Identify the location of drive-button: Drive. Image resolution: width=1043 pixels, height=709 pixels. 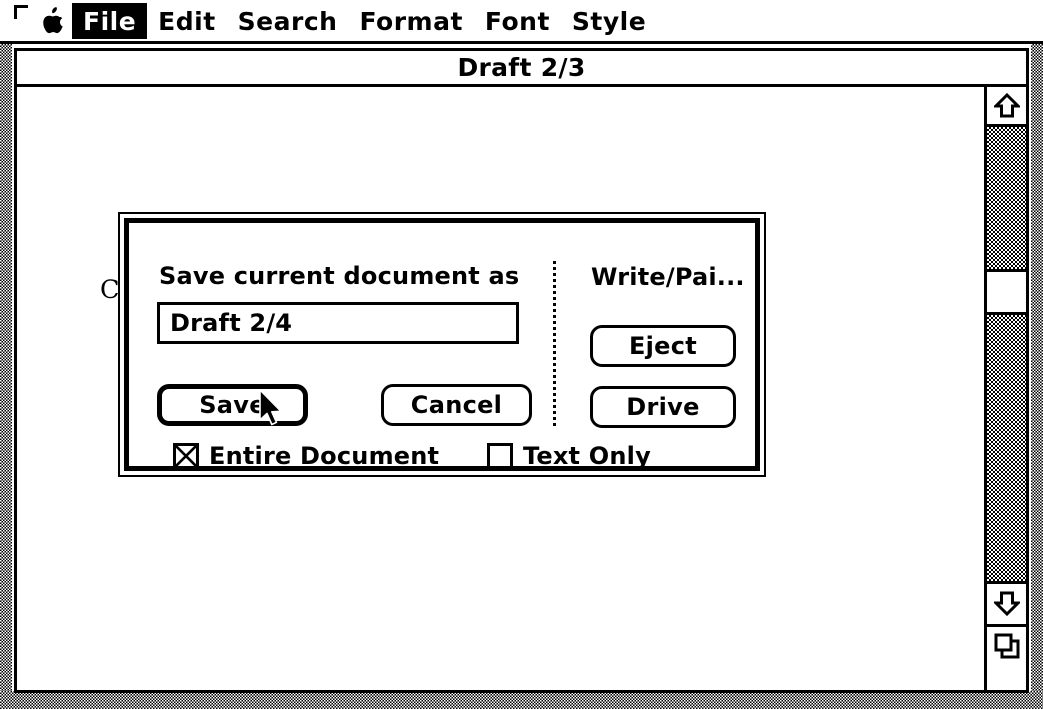
(663, 407).